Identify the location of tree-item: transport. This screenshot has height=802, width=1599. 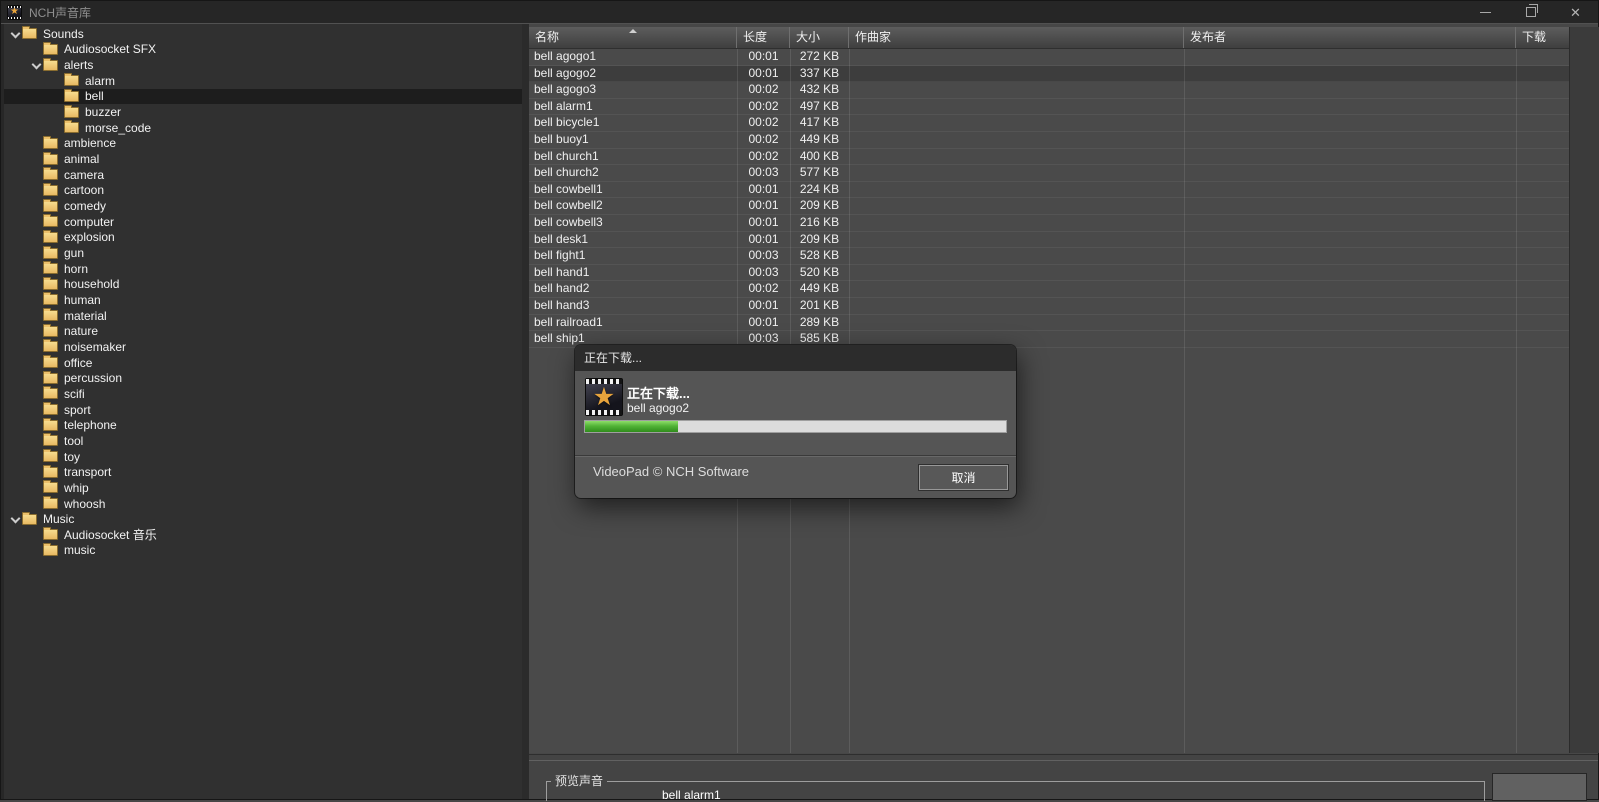
(263, 472).